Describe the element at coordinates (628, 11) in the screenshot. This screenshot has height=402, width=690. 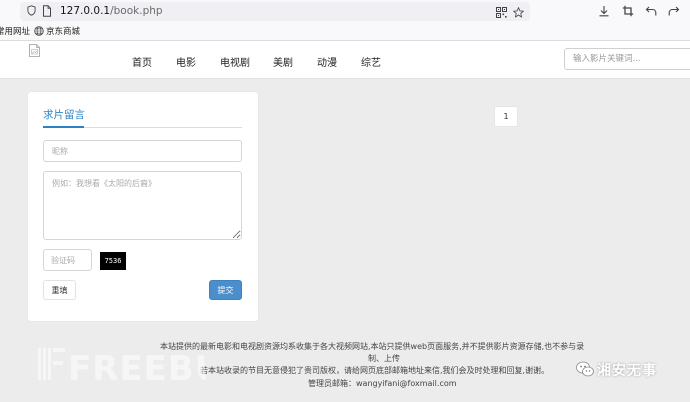
I see `crop-icon` at that location.